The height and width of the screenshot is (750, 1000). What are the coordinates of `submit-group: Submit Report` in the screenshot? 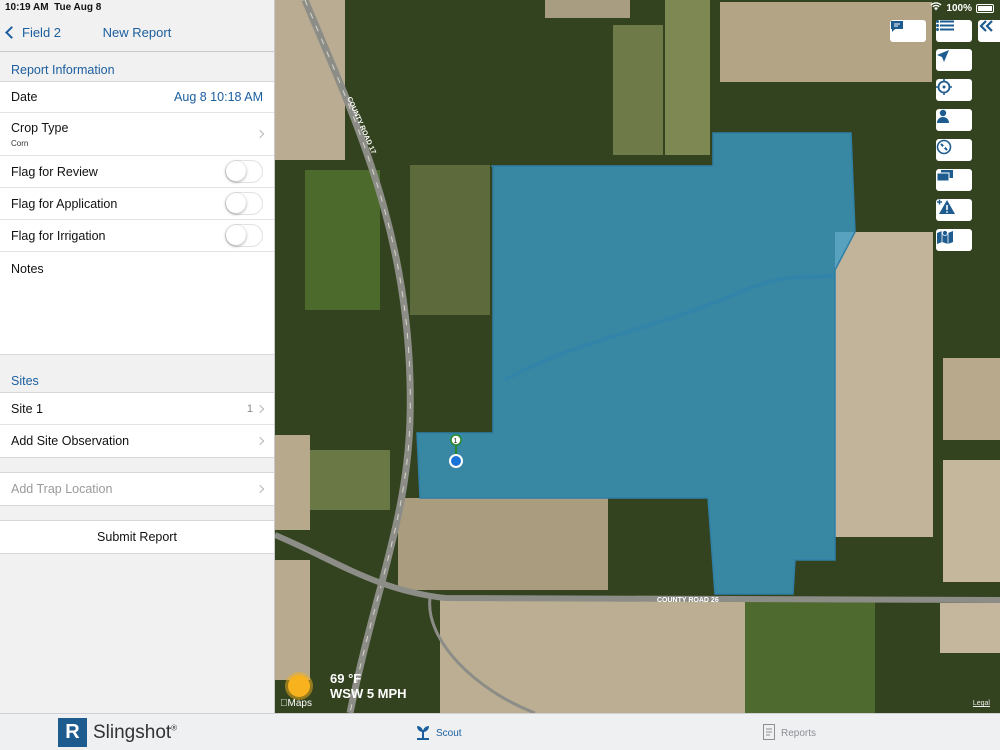 It's located at (137, 537).